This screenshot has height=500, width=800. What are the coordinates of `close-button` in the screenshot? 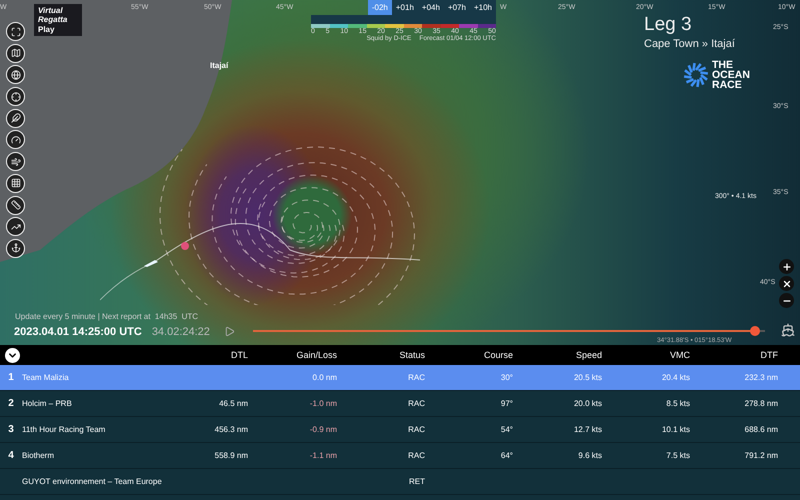 It's located at (786, 283).